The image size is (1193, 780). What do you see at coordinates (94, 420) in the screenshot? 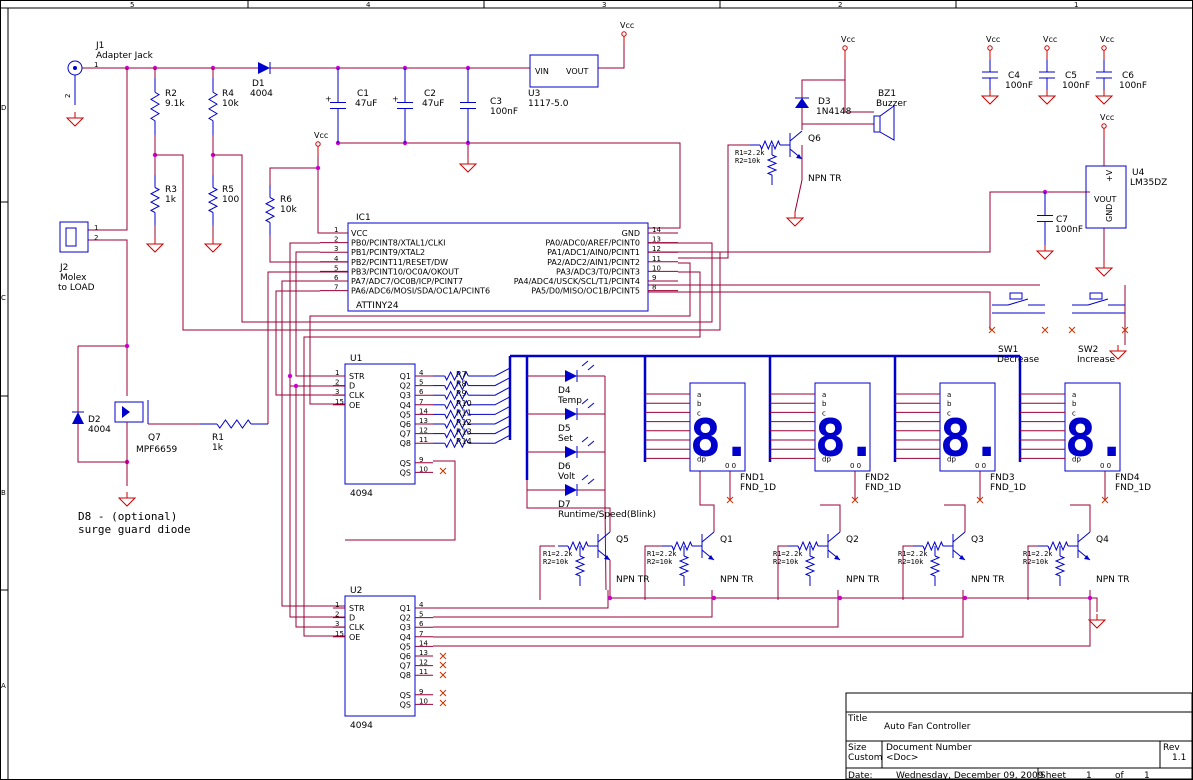
I see `label: D2` at bounding box center [94, 420].